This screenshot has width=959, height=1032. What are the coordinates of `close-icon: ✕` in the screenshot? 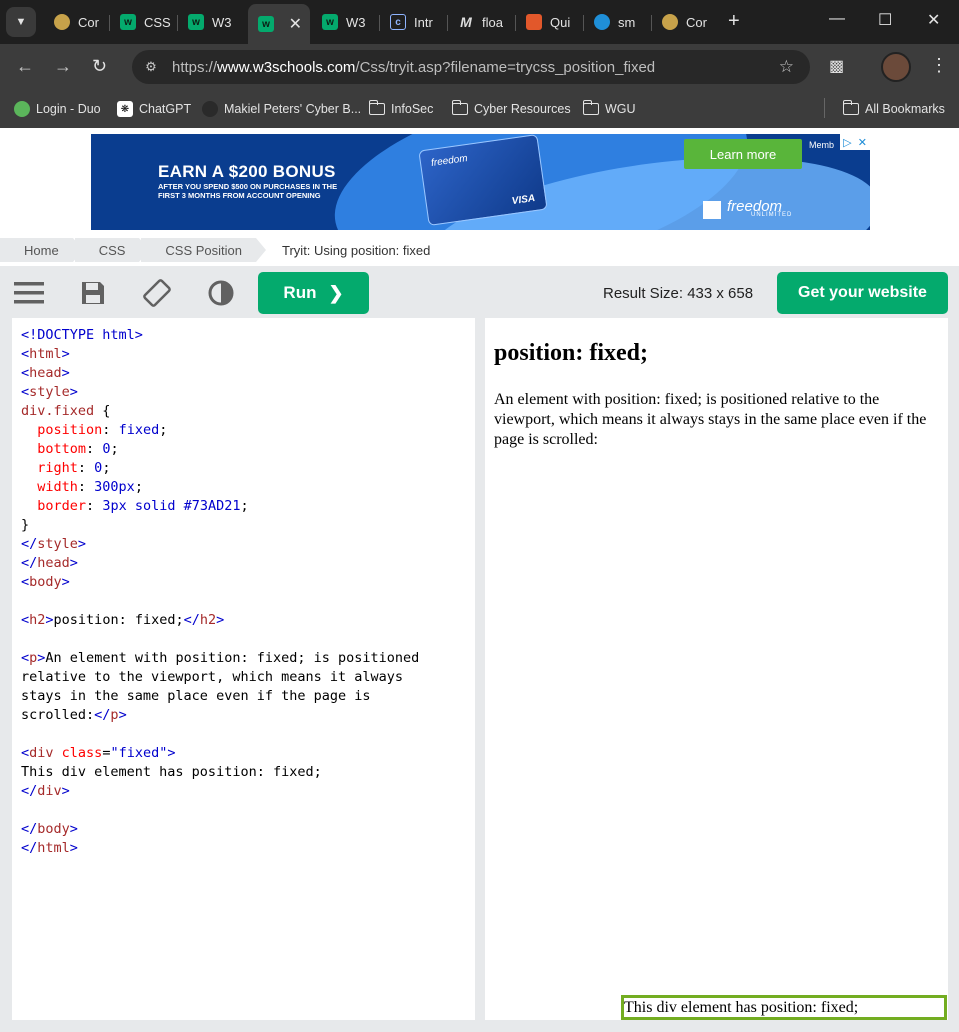 It's located at (295, 24).